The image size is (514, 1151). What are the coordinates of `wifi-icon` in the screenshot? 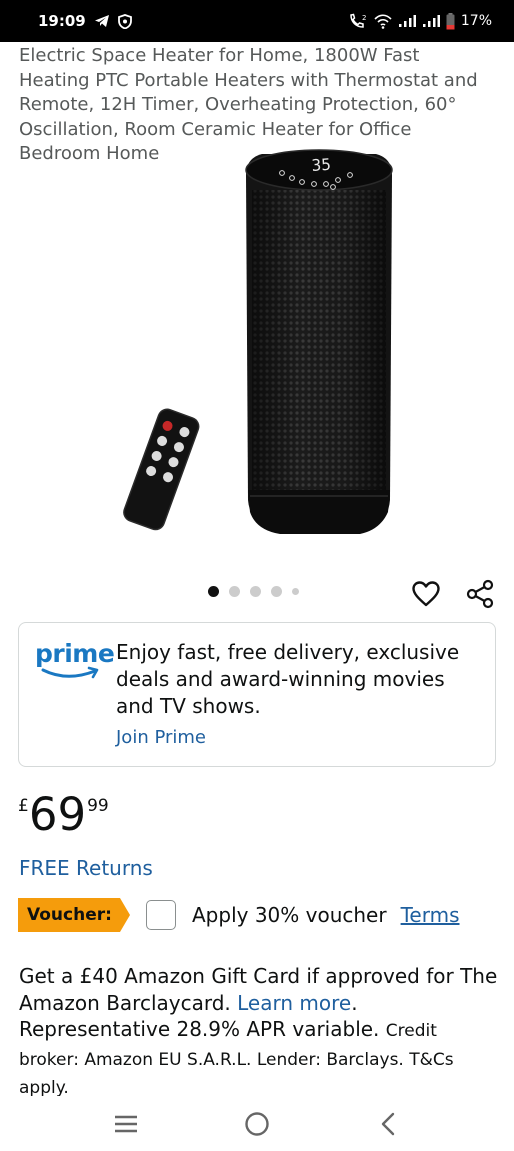 It's located at (383, 21).